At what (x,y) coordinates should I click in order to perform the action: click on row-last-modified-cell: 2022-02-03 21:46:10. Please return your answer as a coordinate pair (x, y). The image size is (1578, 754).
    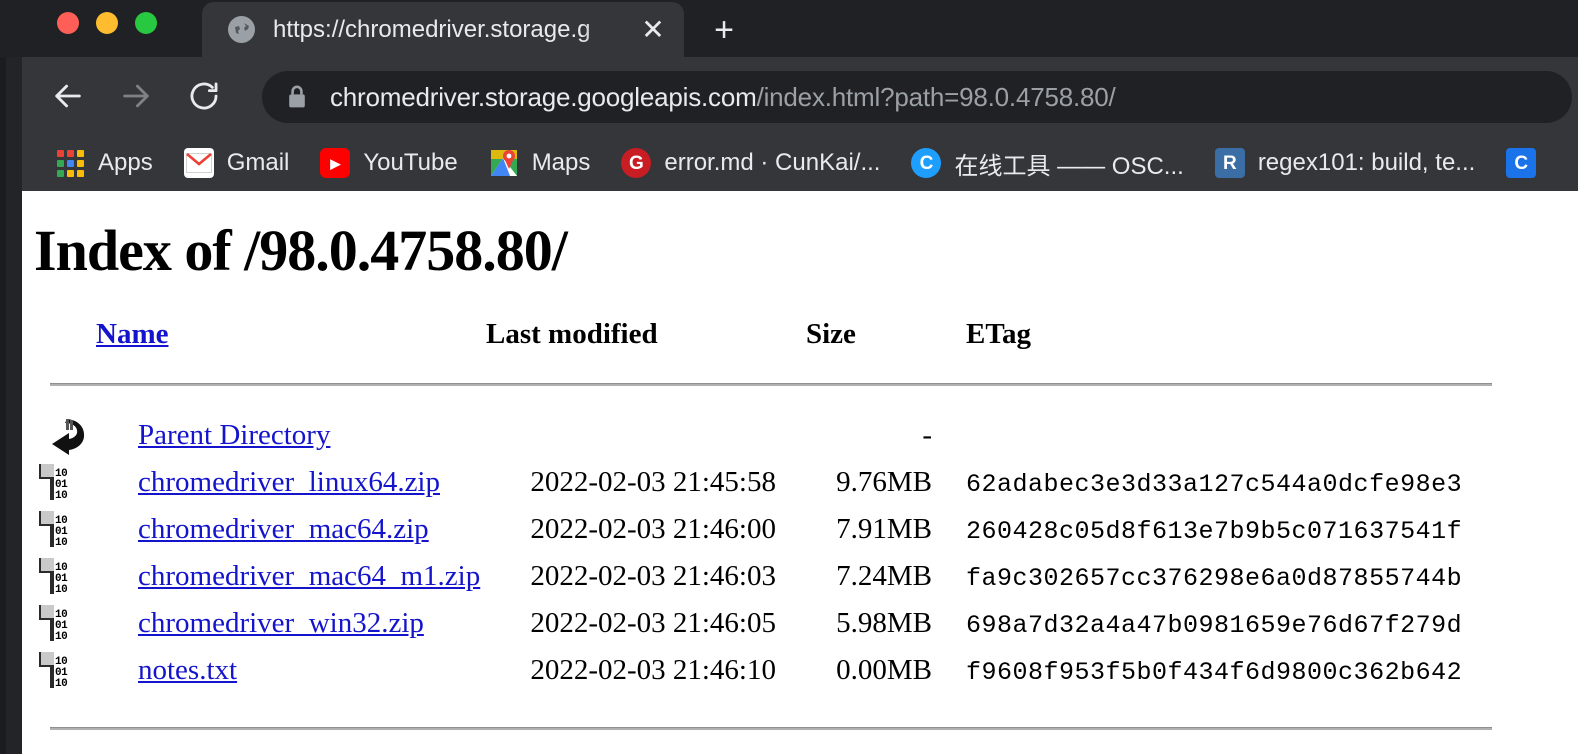
    Looking at the image, I should click on (653, 670).